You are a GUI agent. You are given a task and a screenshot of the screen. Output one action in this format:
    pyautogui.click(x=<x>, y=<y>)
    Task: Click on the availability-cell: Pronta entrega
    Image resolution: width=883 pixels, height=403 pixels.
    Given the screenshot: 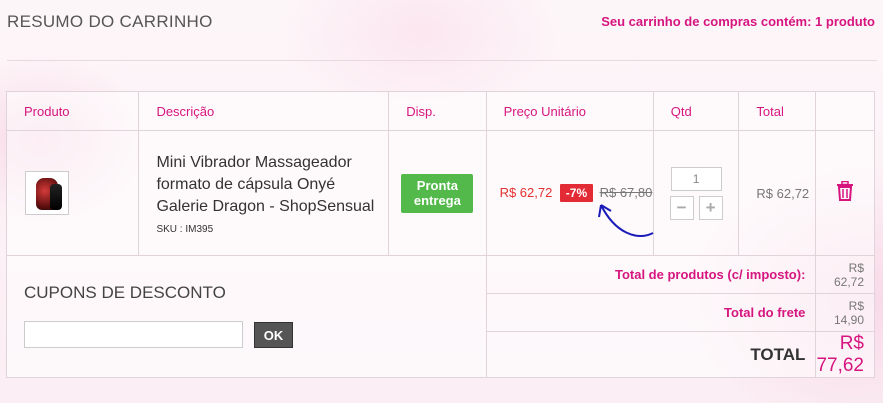 What is the action you would take?
    pyautogui.click(x=437, y=193)
    